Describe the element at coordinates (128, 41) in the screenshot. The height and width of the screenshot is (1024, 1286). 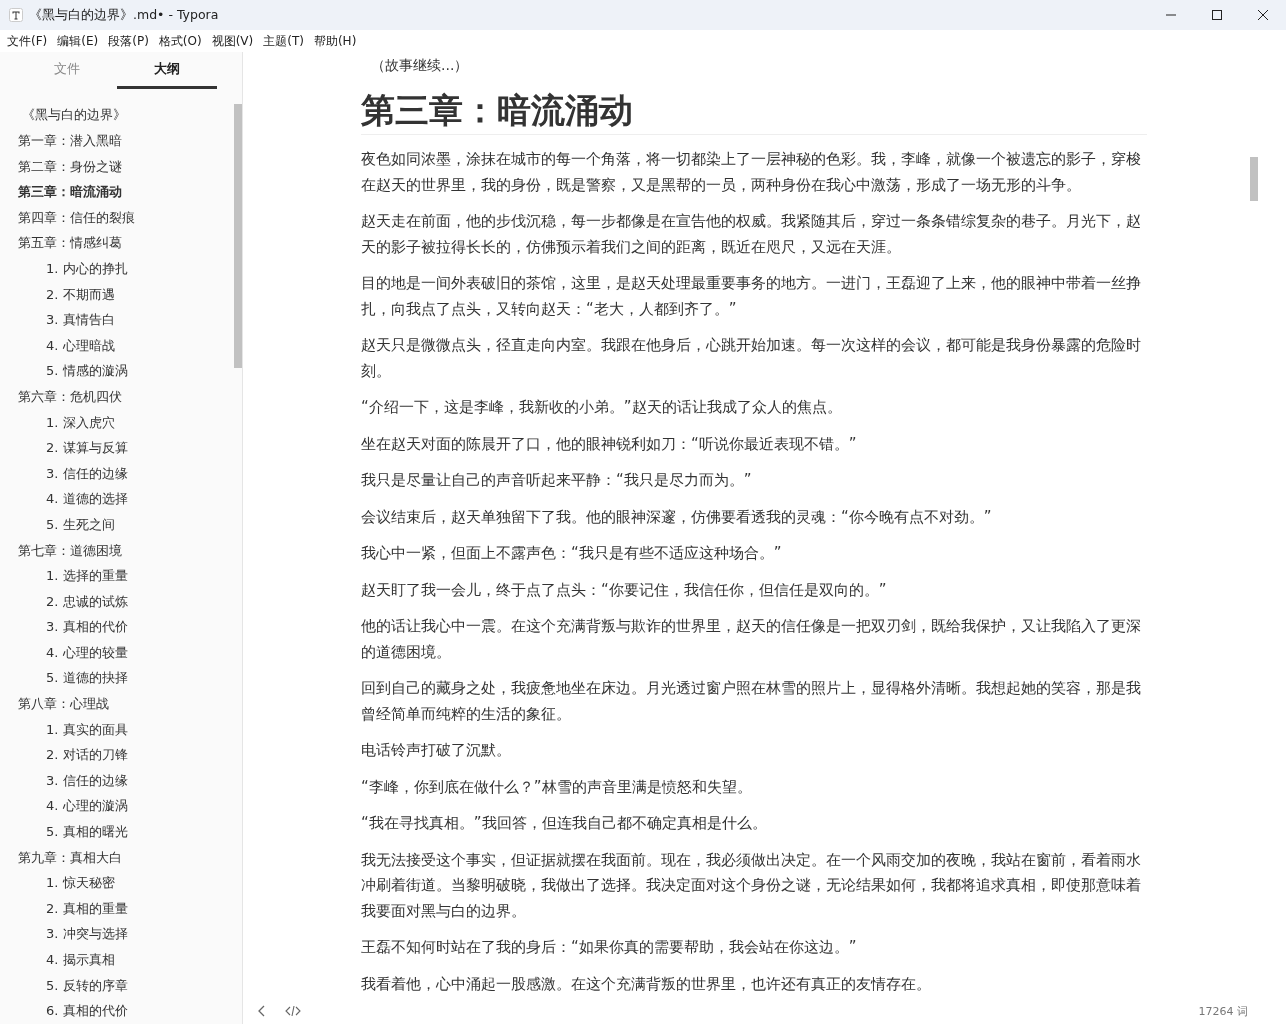
I see `menu-item: 段落(P)` at that location.